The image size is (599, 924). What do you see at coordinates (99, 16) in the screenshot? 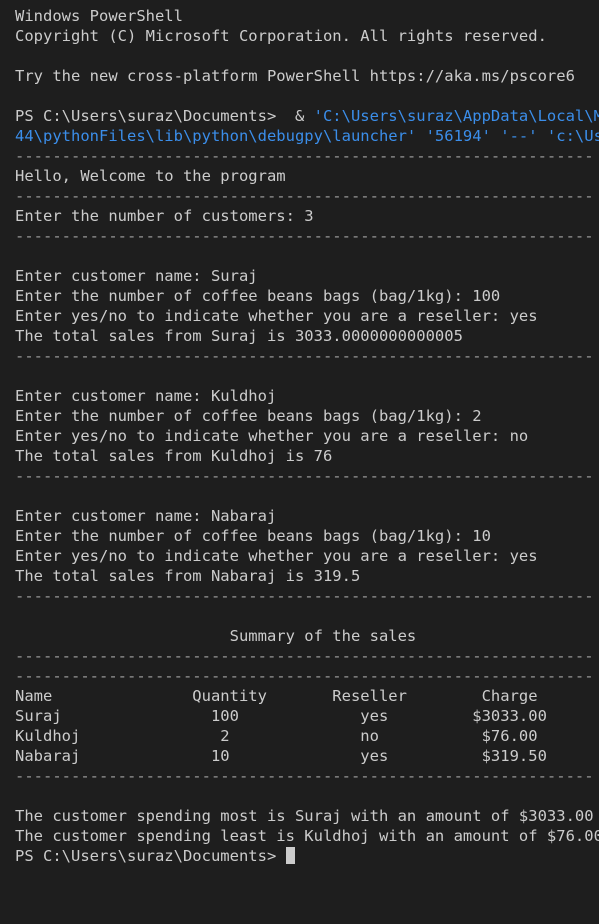
I see `terminal-line: Windows PowerShell` at bounding box center [99, 16].